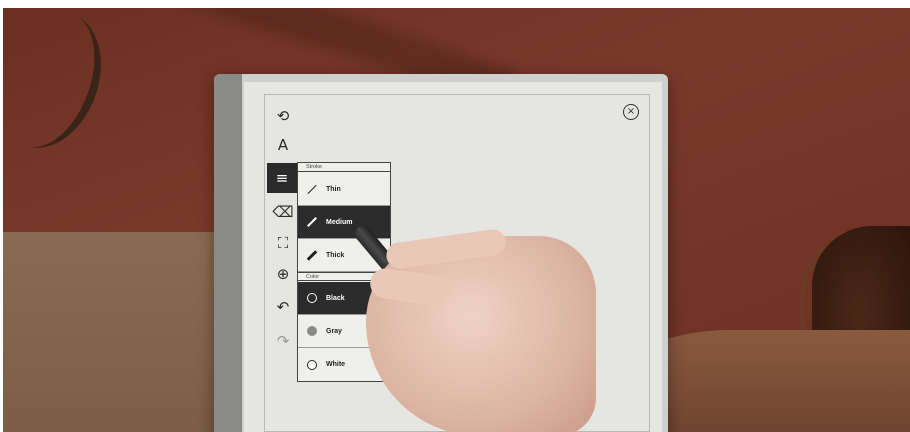 Image resolution: width=910 pixels, height=432 pixels. What do you see at coordinates (1, 216) in the screenshot?
I see `image-border-left` at bounding box center [1, 216].